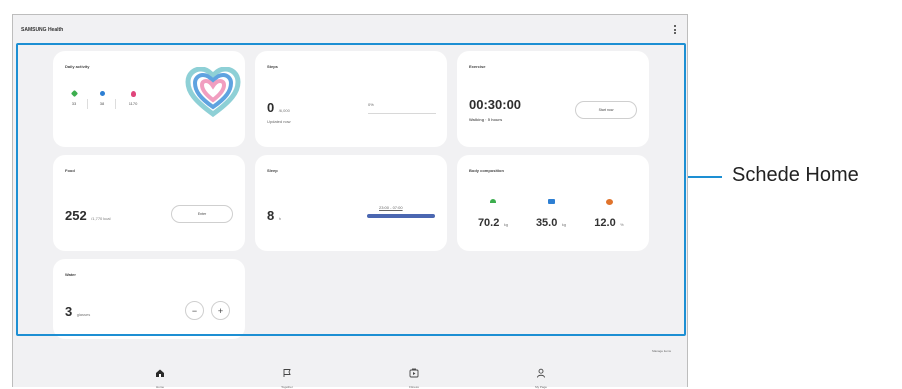 This screenshot has height=389, width=902. I want to click on tab-fitness: Fitness, so click(414, 377).